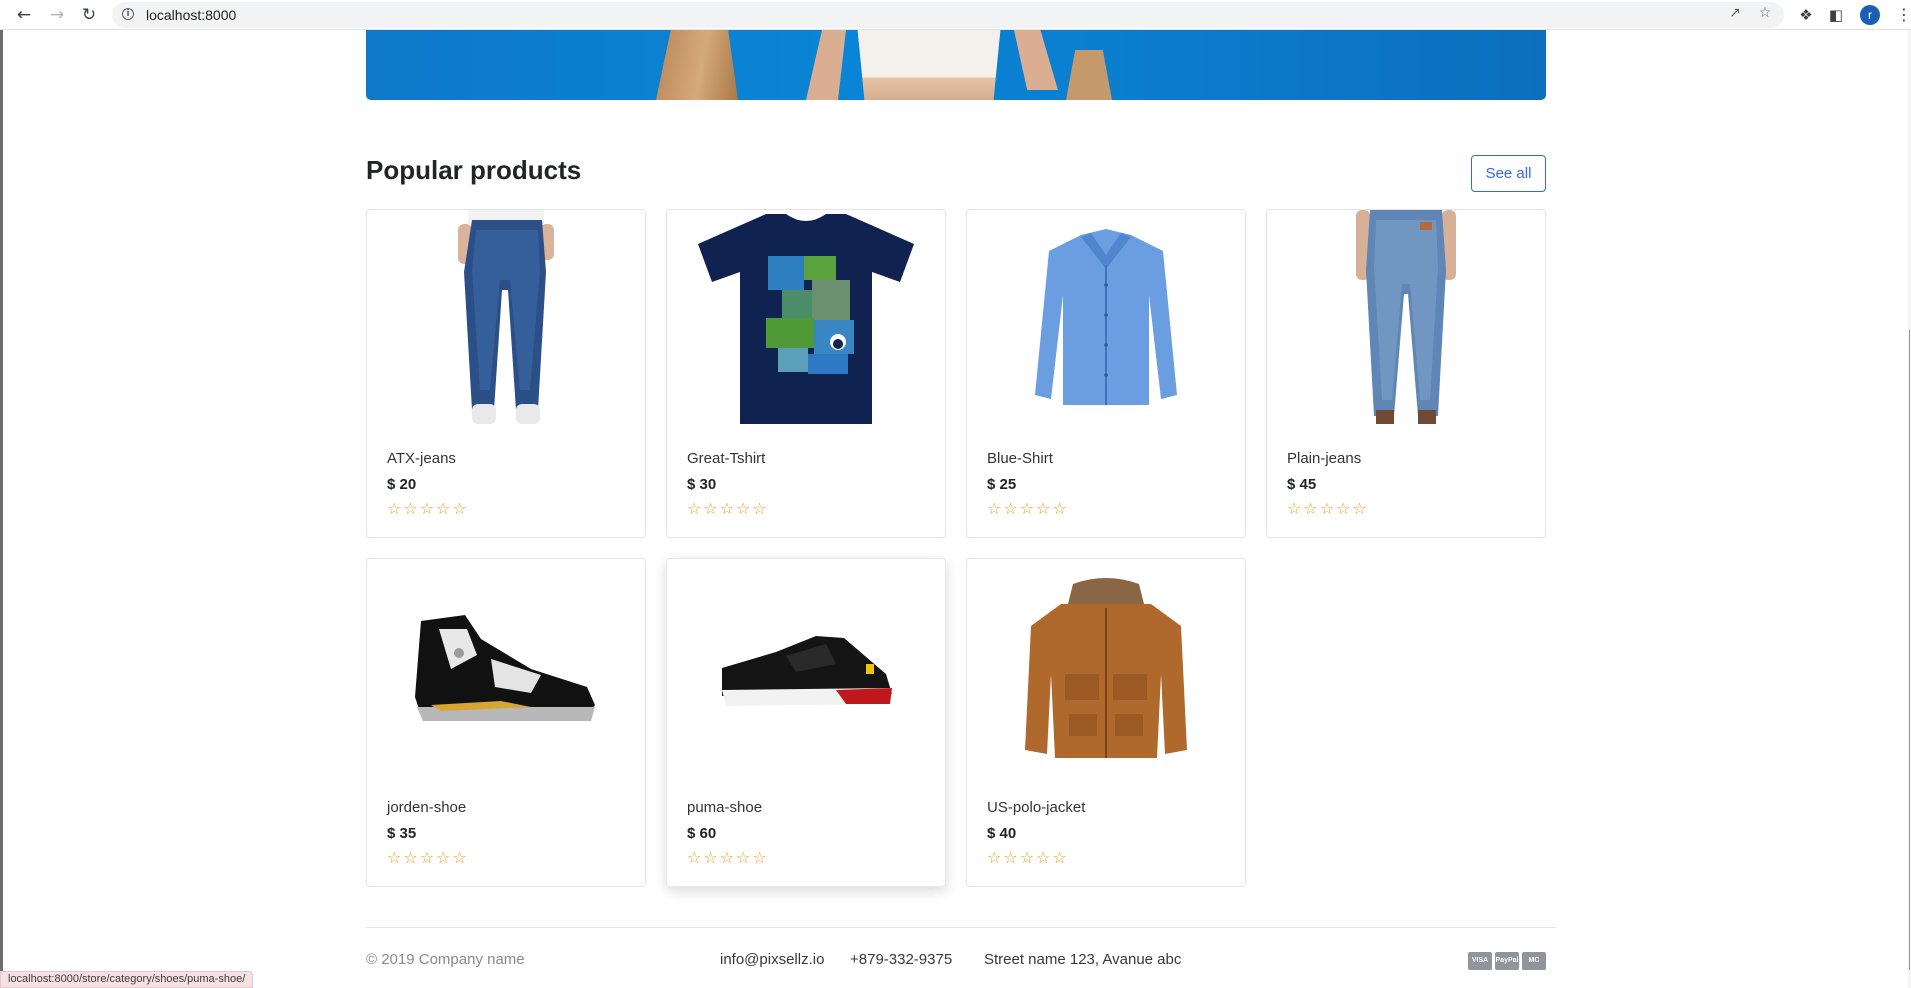 The height and width of the screenshot is (988, 1911). I want to click on product-name: US-polo-jacket, so click(1036, 807).